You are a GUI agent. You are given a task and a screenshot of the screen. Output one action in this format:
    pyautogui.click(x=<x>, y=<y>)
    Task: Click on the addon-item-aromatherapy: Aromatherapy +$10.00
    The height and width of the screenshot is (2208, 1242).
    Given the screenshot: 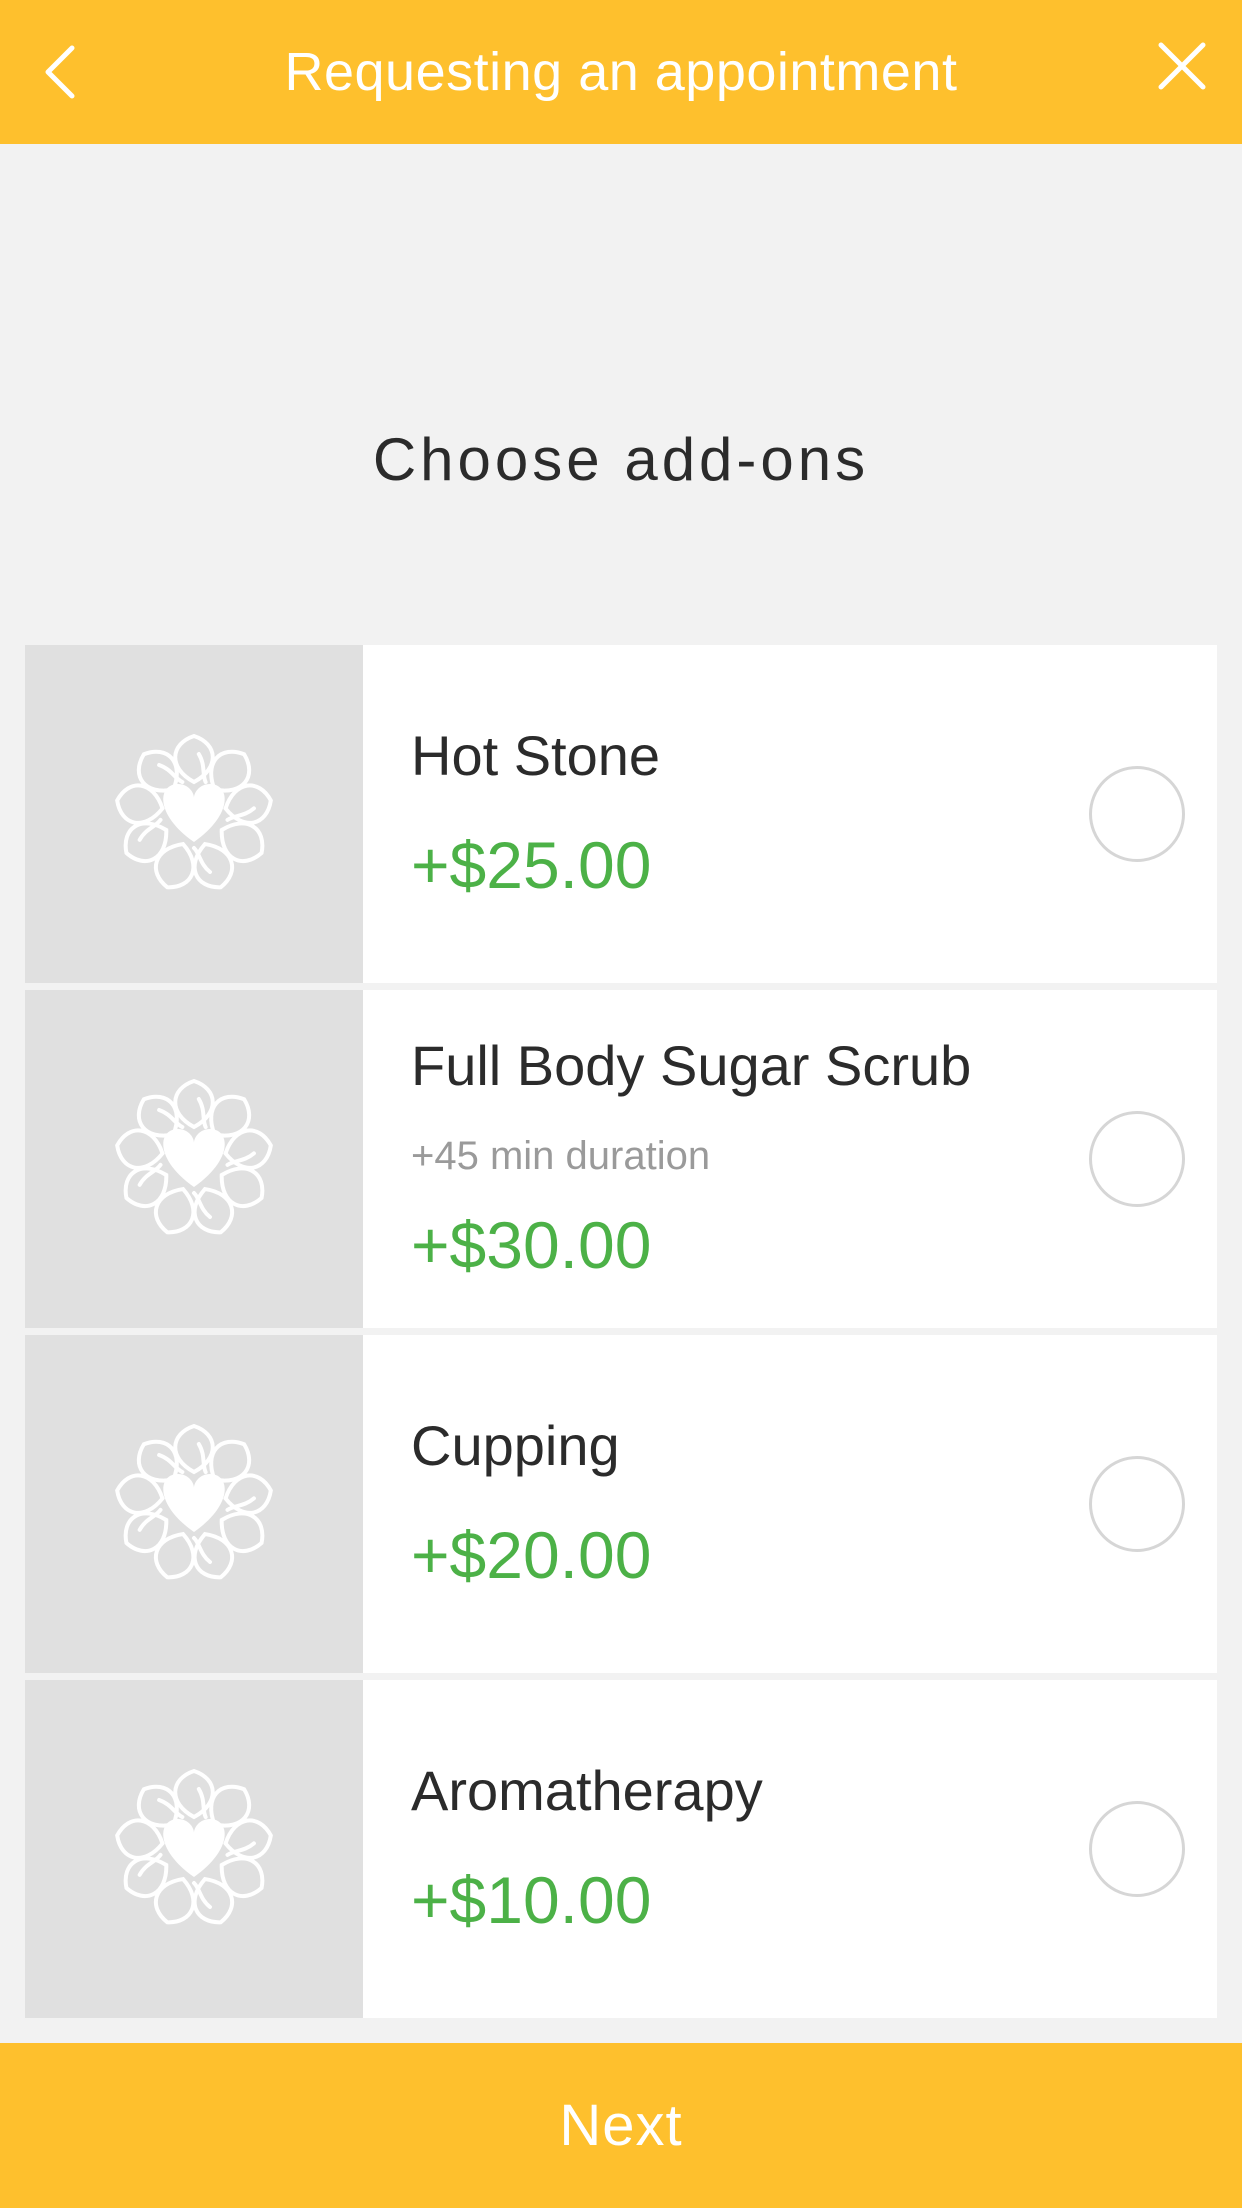 What is the action you would take?
    pyautogui.click(x=621, y=1849)
    